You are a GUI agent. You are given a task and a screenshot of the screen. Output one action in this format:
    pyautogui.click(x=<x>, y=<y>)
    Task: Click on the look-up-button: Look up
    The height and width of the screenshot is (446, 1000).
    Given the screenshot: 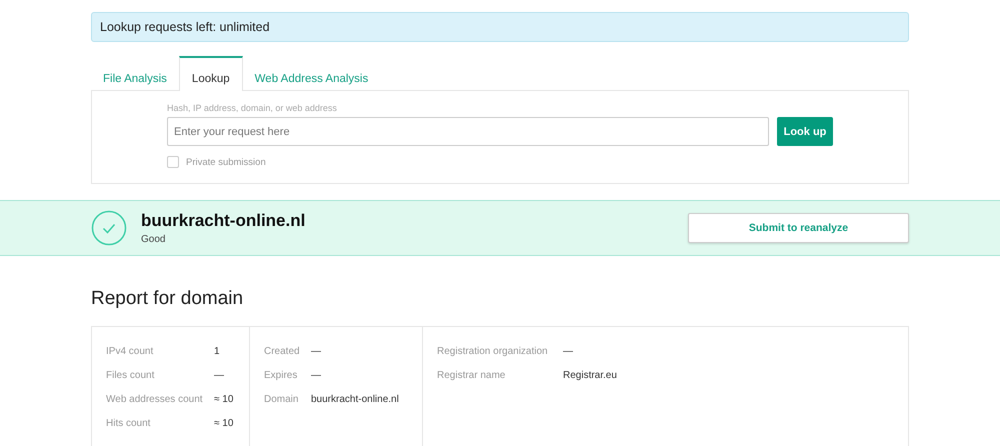 What is the action you would take?
    pyautogui.click(x=805, y=131)
    